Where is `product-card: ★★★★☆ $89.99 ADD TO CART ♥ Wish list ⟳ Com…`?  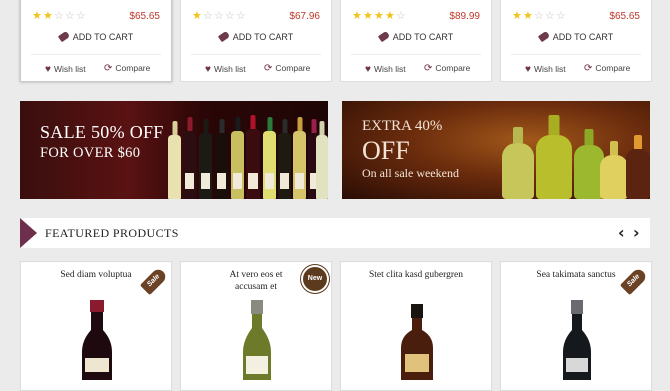
product-card: ★★★★☆ $89.99 ADD TO CART ♥ Wish list ⟳ Com… is located at coordinates (416, 41).